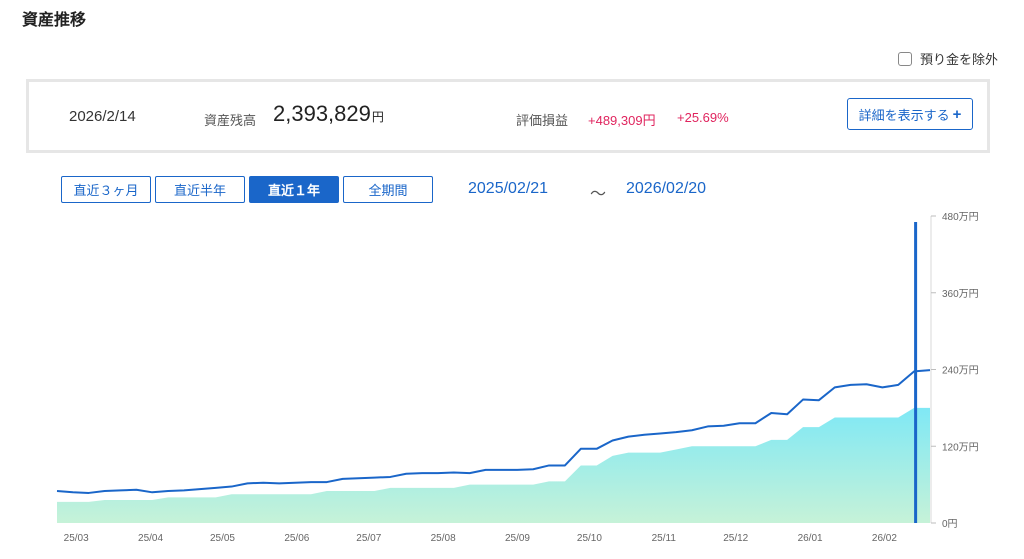  What do you see at coordinates (960, 294) in the screenshot?
I see `y-tick-label: 360万円` at bounding box center [960, 294].